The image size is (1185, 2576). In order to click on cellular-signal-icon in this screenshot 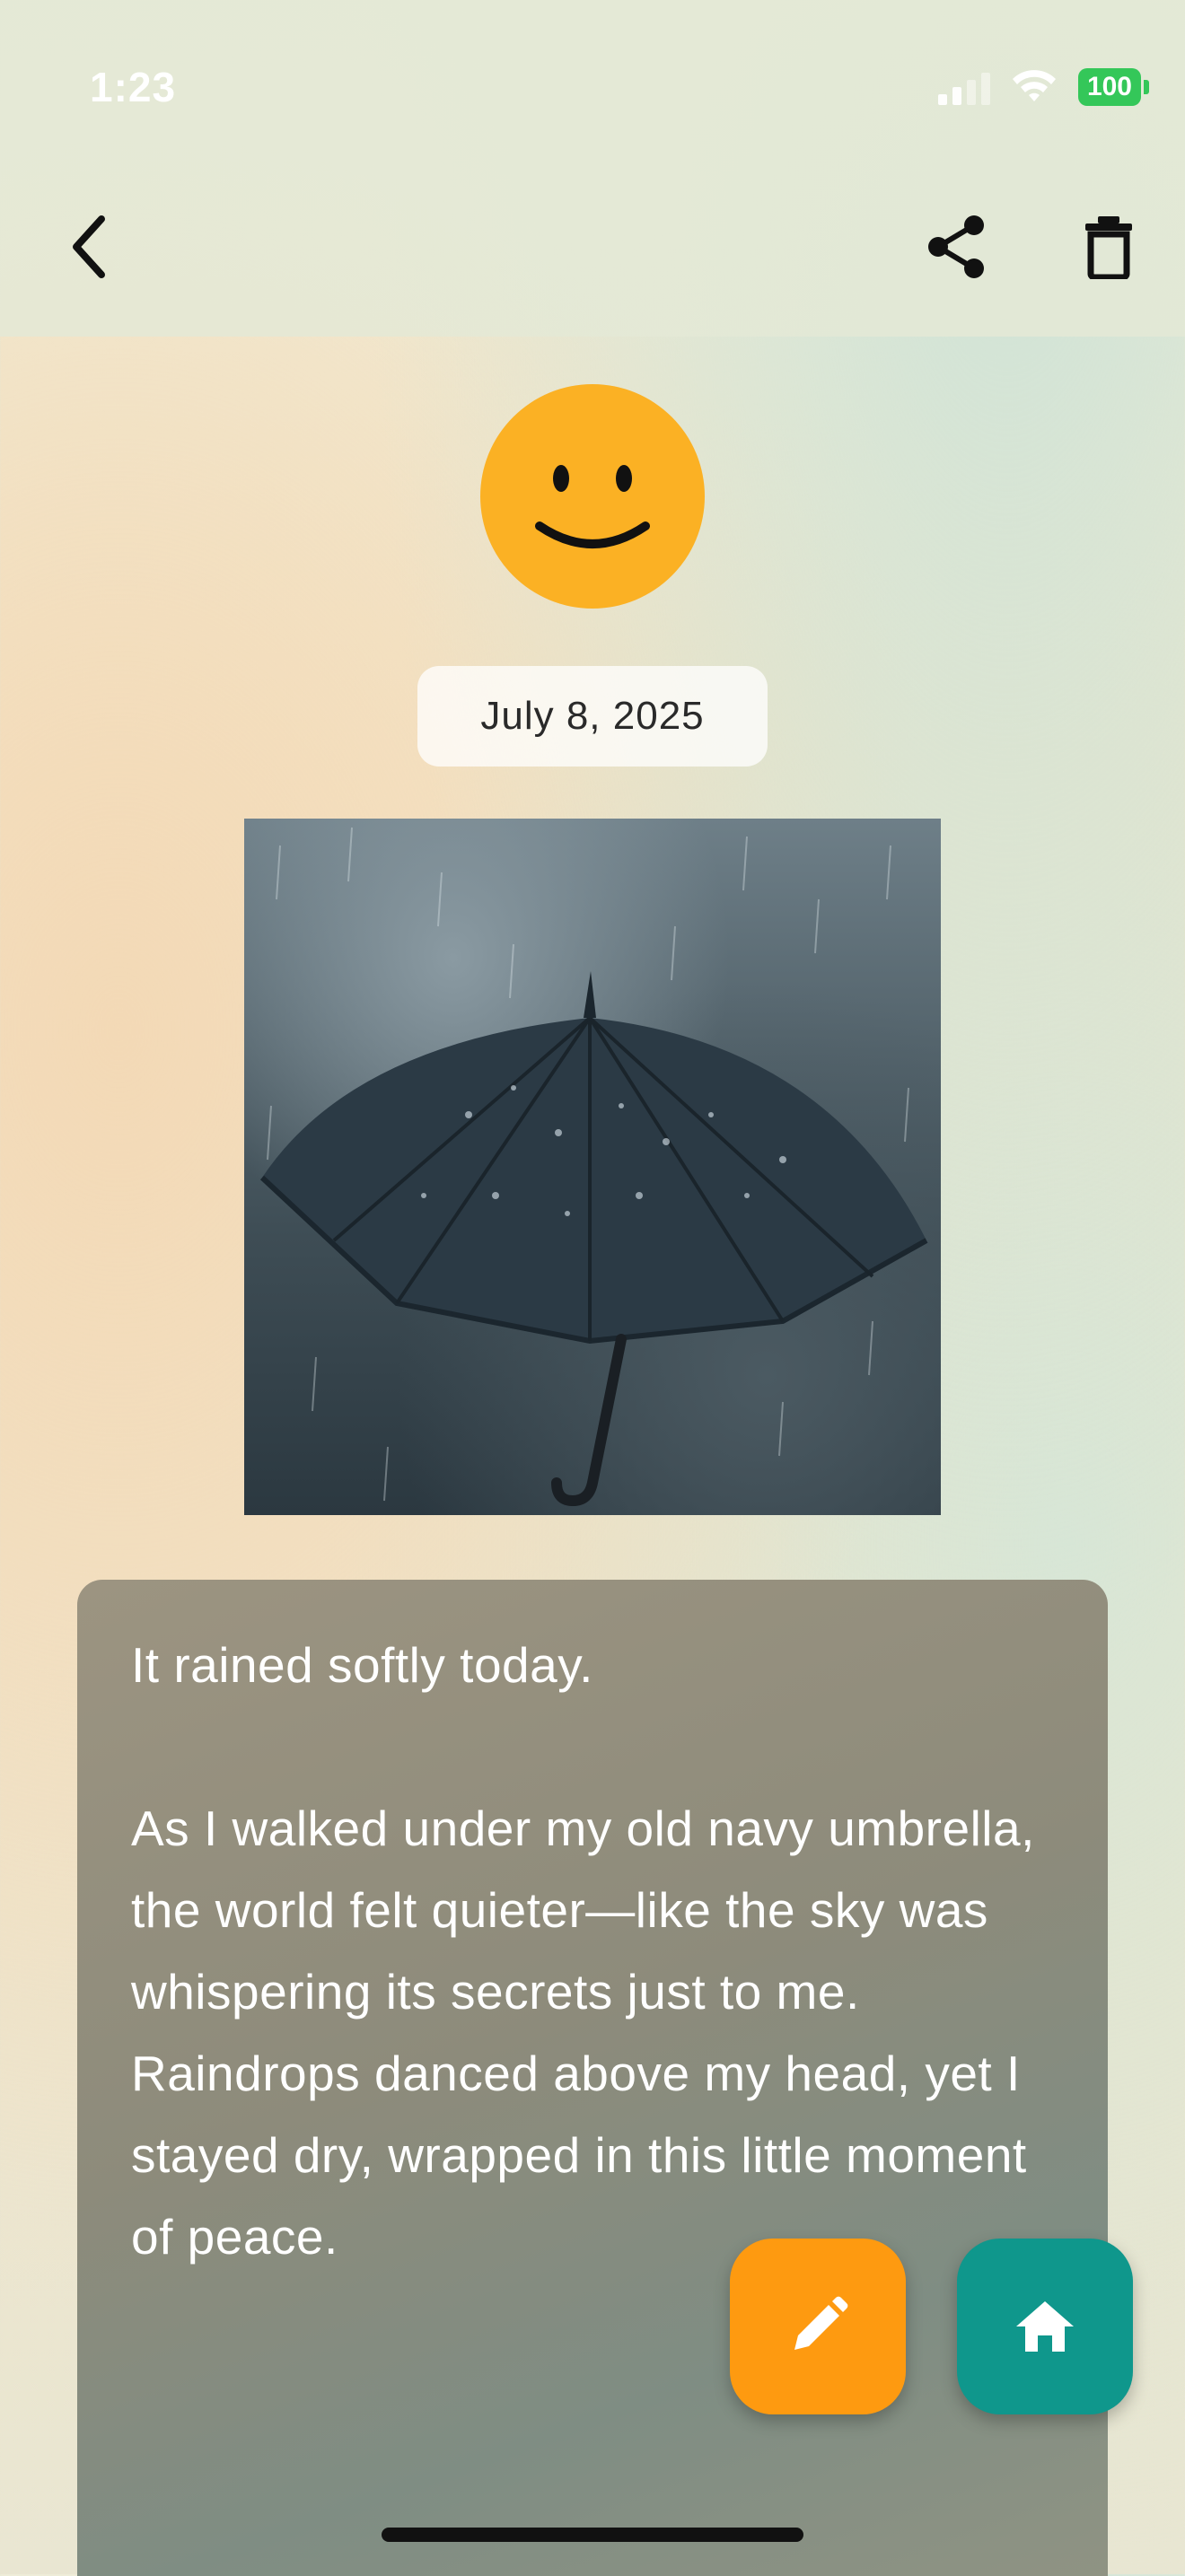, I will do `click(963, 87)`.